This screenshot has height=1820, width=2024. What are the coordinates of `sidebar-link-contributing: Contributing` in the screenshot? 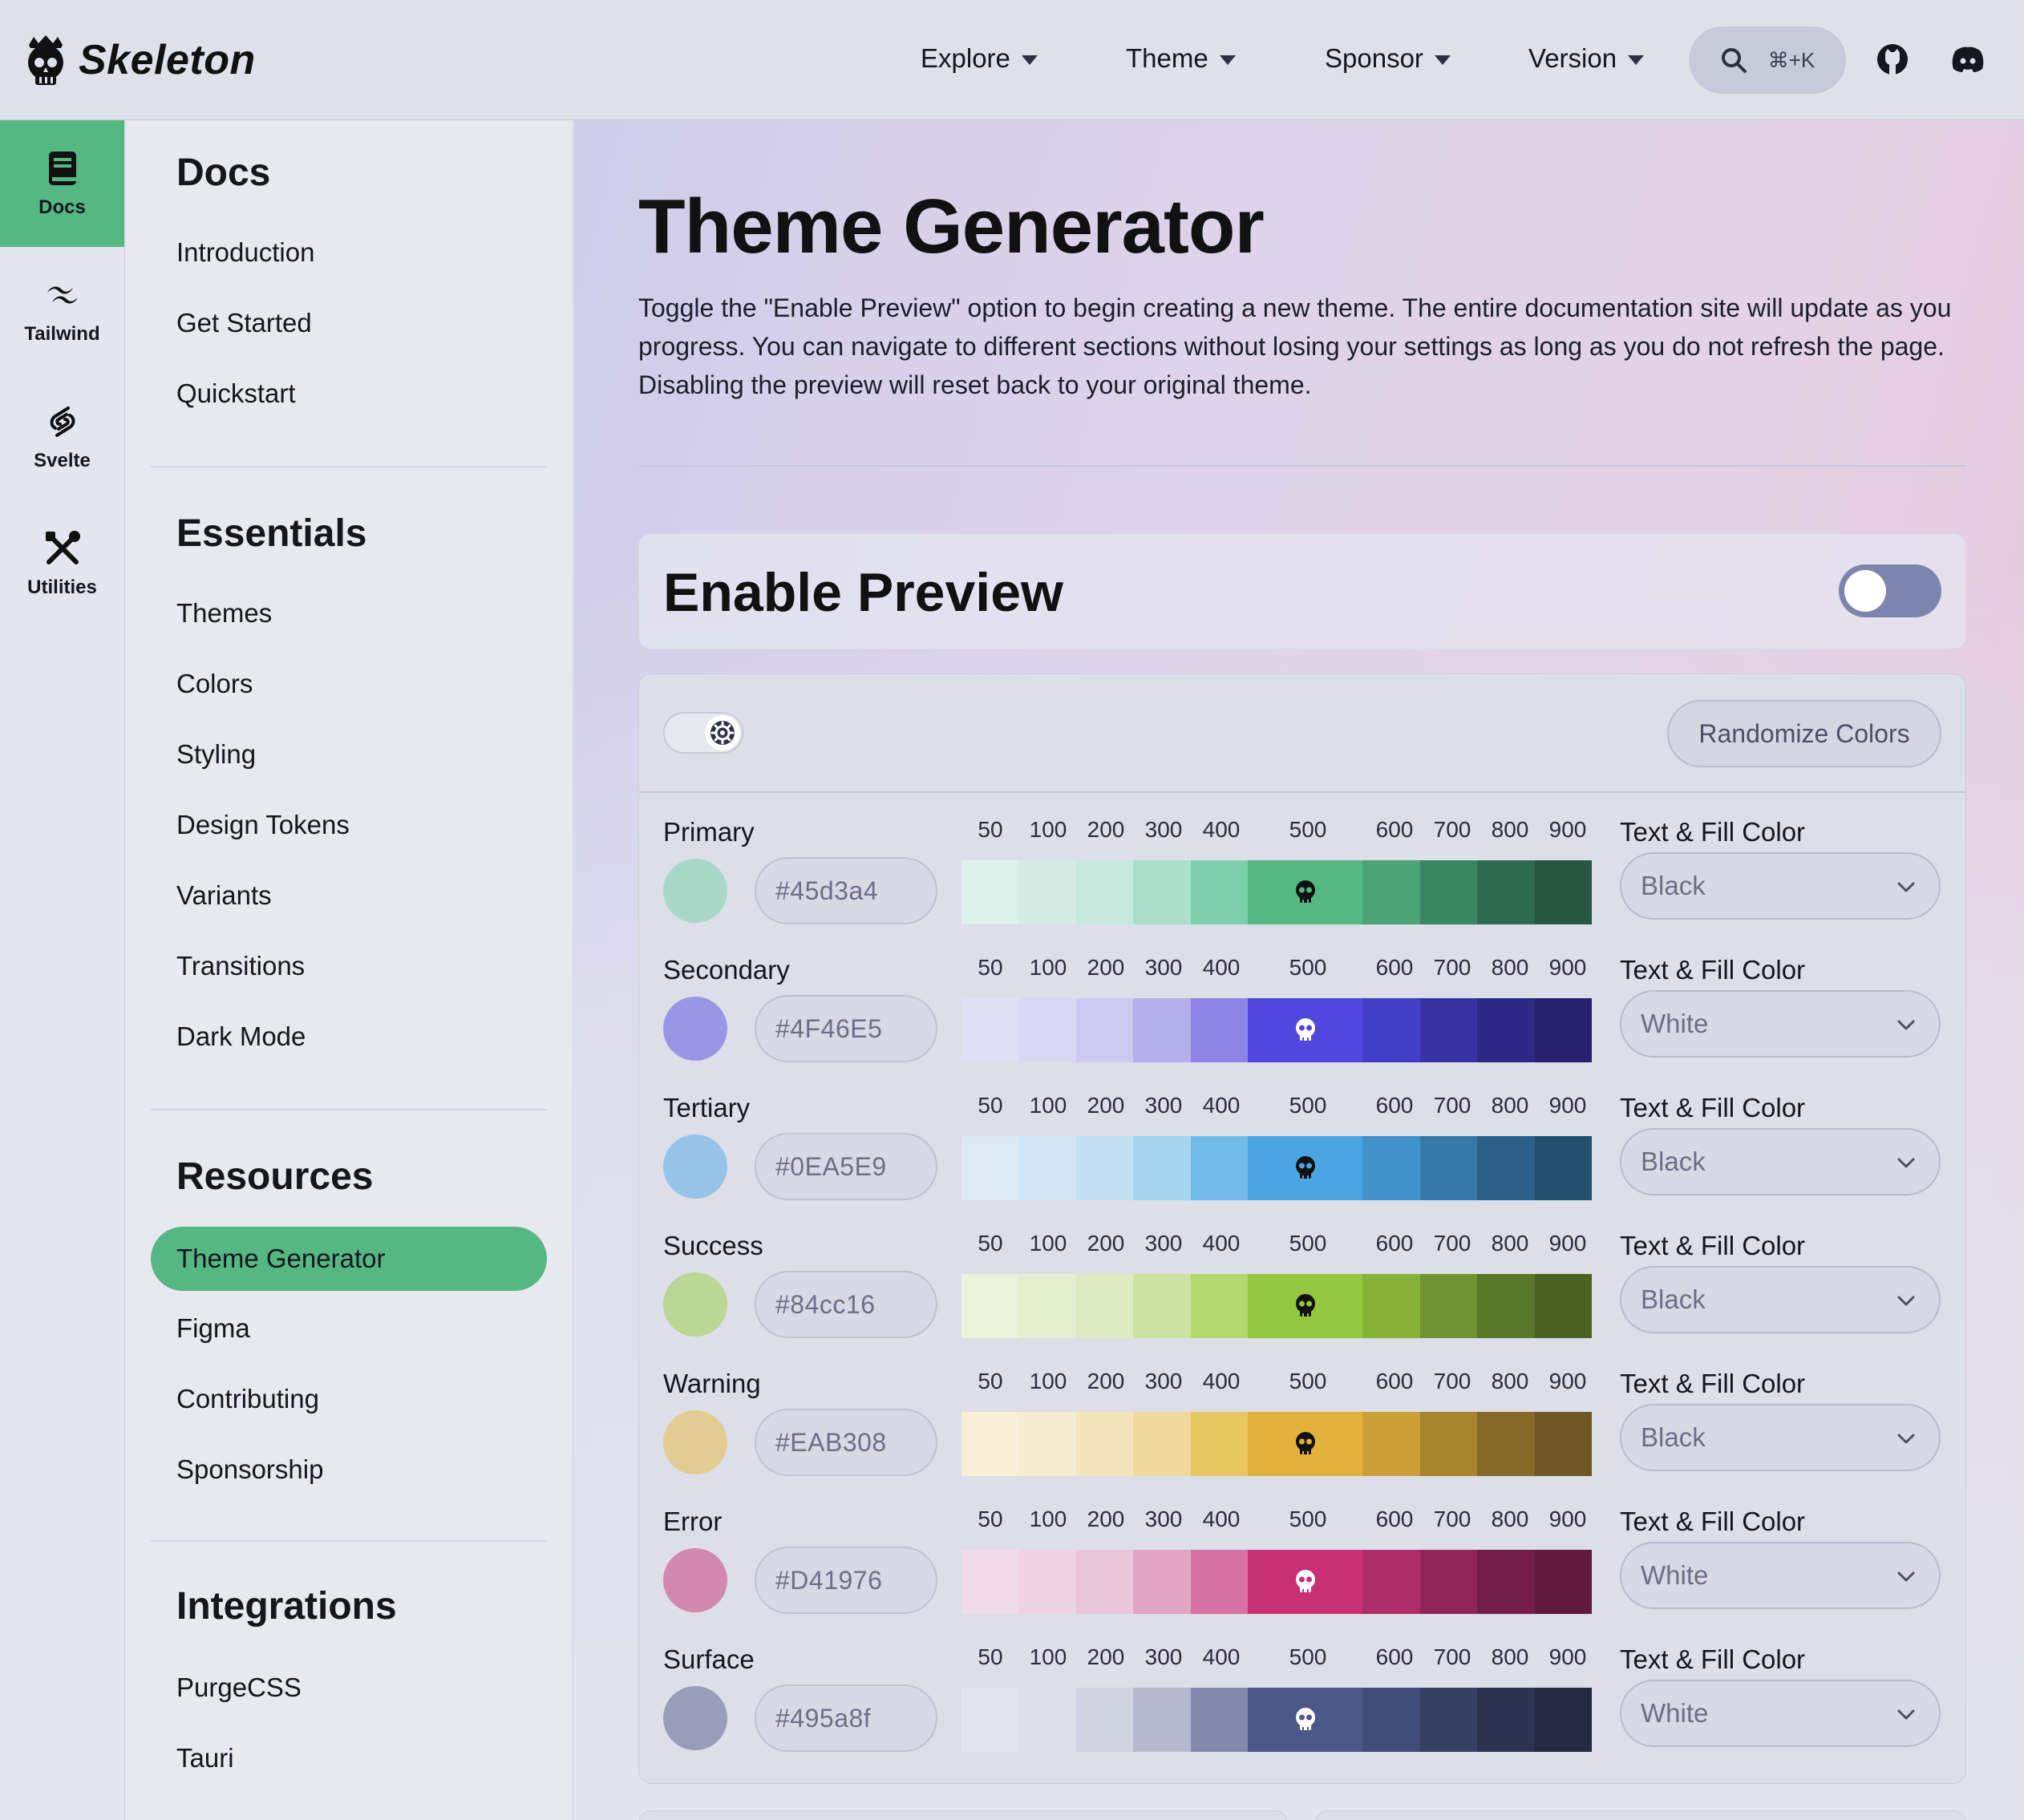 It's located at (247, 1399).